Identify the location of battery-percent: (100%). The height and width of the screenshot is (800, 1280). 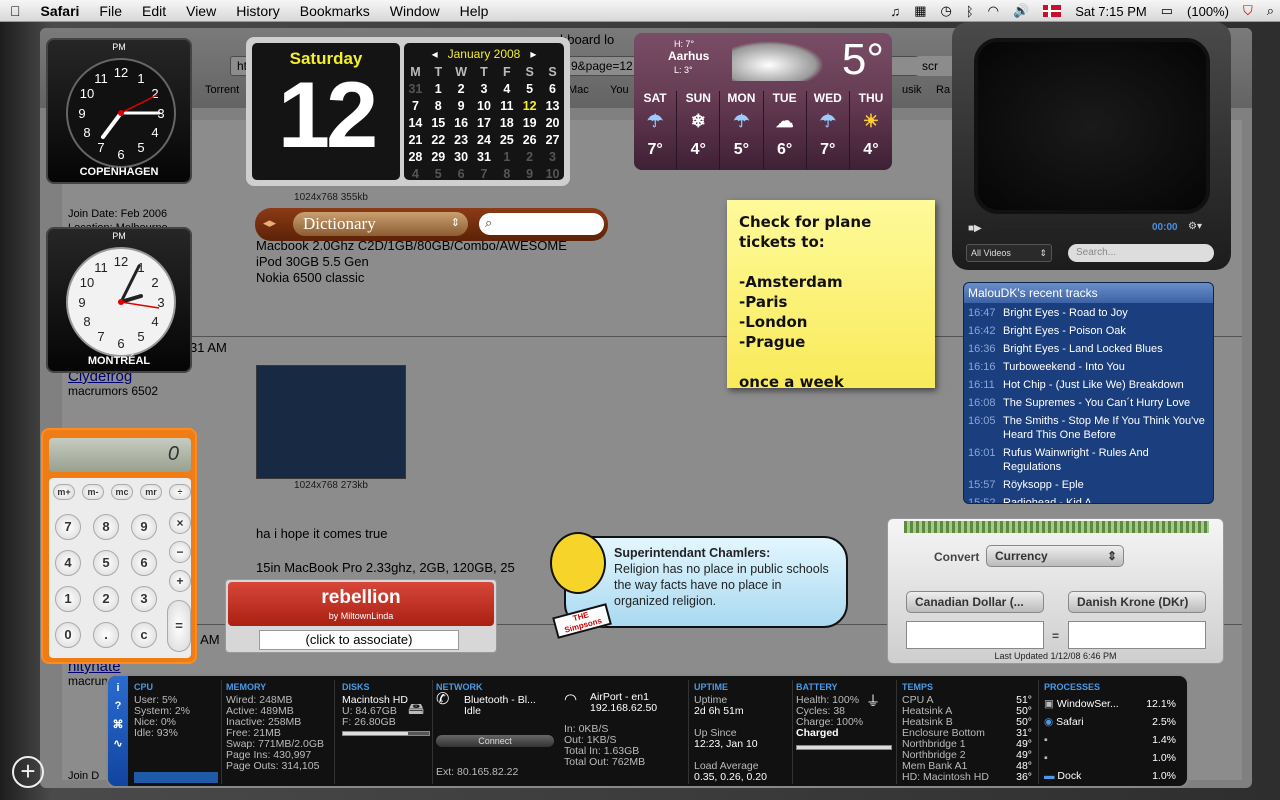
(1208, 11).